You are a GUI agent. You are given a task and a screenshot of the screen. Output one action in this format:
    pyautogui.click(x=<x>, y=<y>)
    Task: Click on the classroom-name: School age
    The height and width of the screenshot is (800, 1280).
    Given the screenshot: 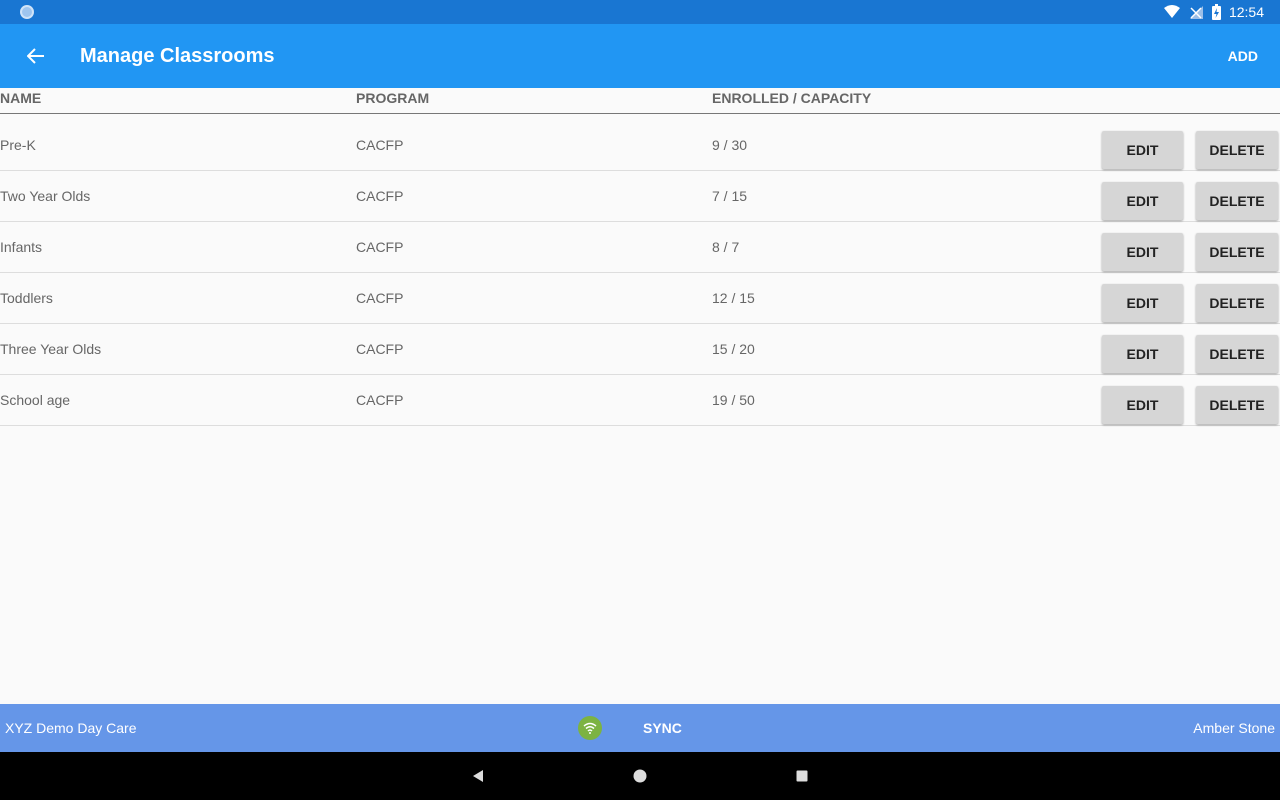 What is the action you would take?
    pyautogui.click(x=35, y=400)
    